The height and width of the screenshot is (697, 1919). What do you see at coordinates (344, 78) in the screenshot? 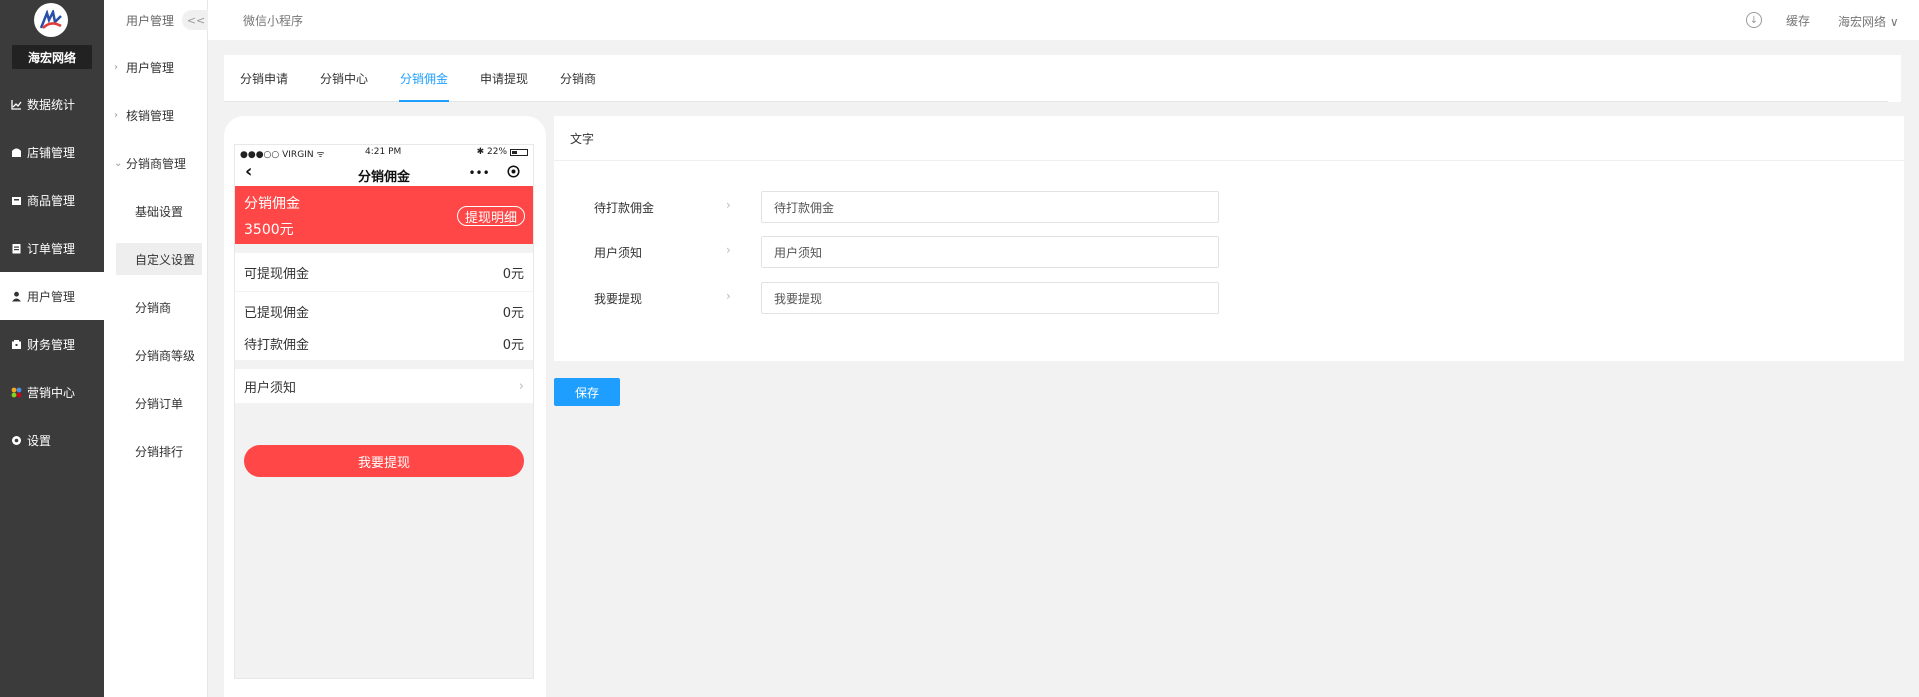
I see `tab-distribution-center: 分销中心` at bounding box center [344, 78].